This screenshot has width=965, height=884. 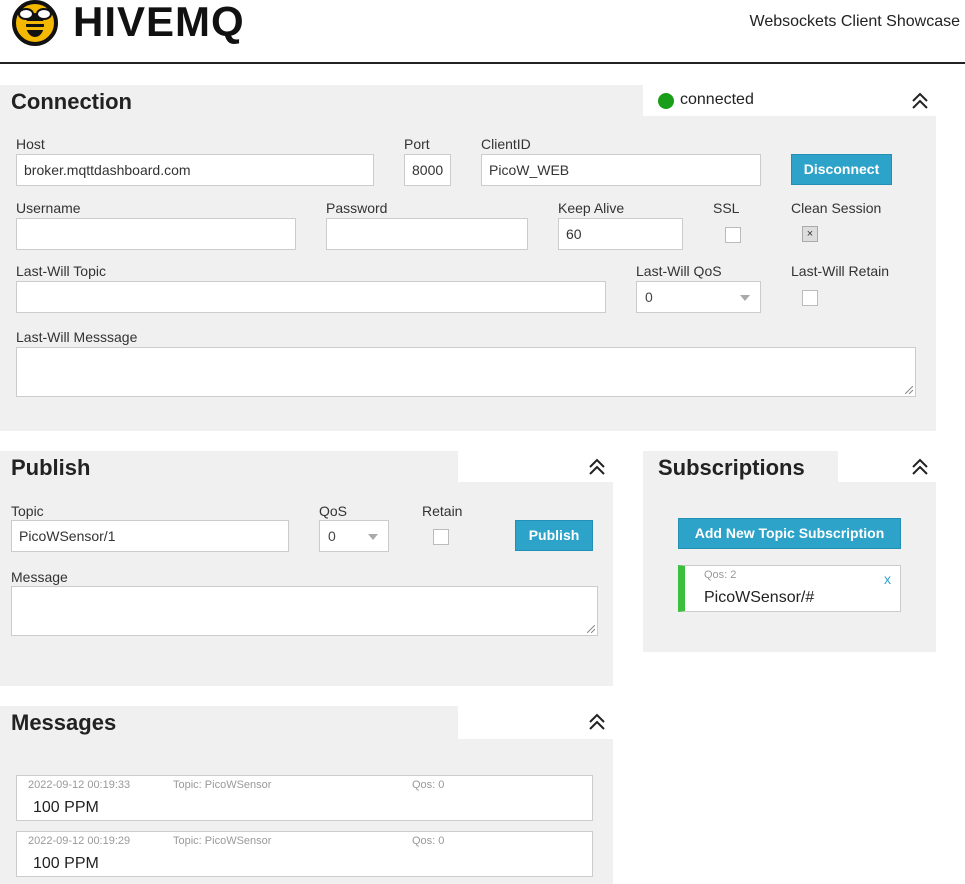 I want to click on subscriptions-title: Subscriptions, so click(x=731, y=467).